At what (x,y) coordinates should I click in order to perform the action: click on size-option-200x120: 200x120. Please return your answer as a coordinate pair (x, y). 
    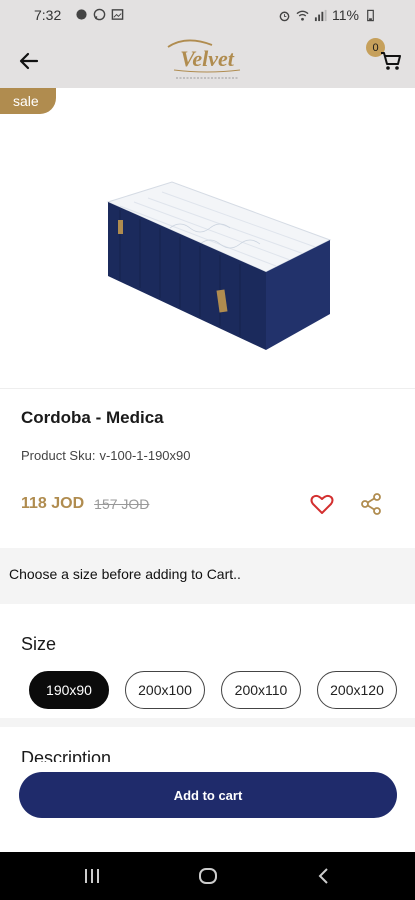
    Looking at the image, I should click on (357, 690).